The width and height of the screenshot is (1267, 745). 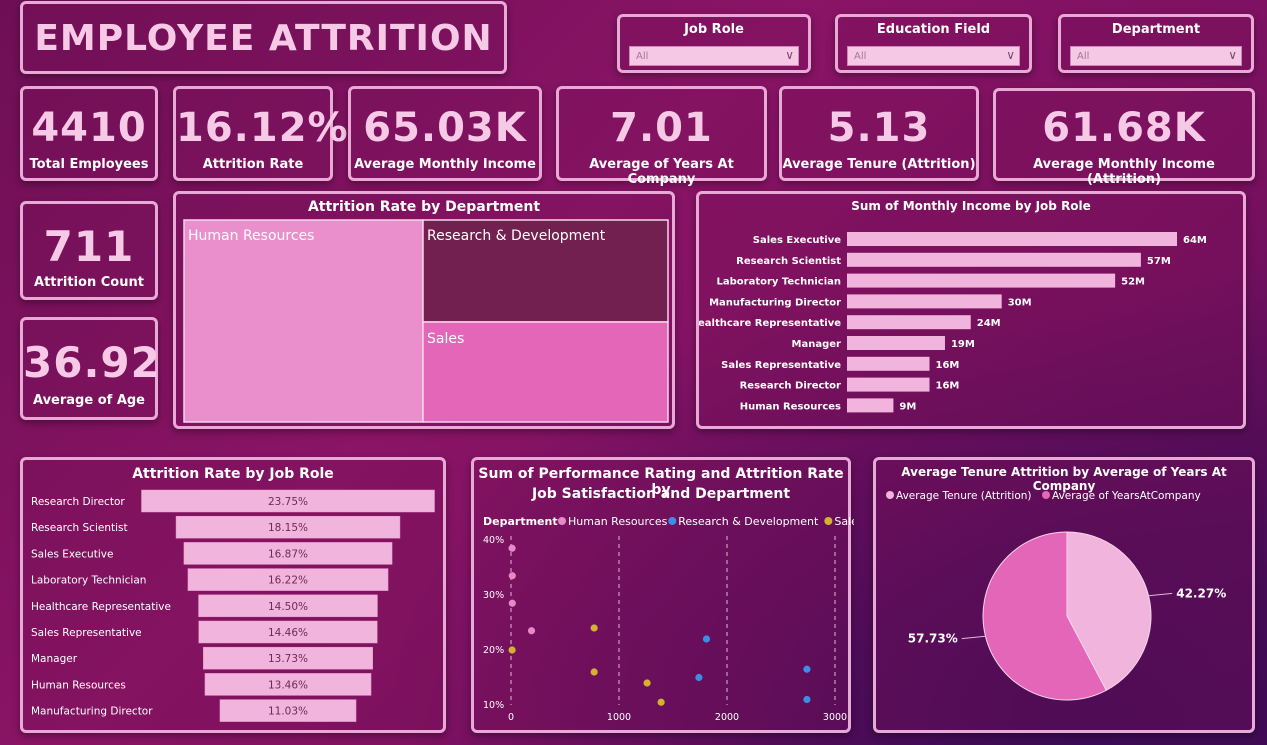 I want to click on bar-category-label: Manager, so click(x=817, y=344).